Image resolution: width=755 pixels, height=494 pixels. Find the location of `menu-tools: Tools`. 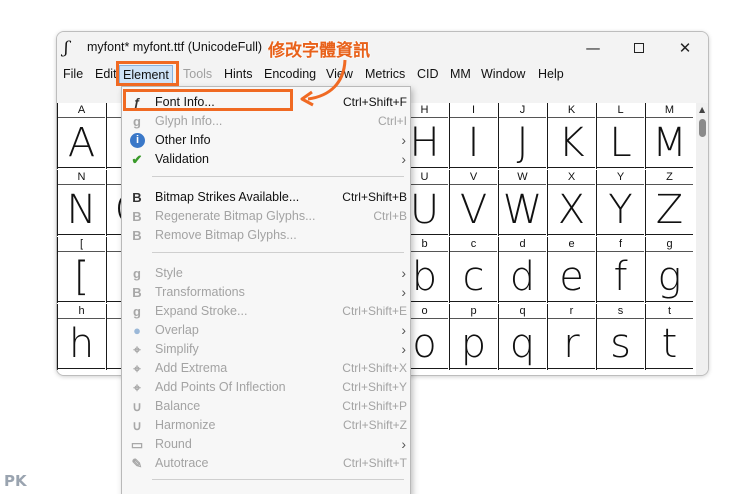

menu-tools: Tools is located at coordinates (197, 74).